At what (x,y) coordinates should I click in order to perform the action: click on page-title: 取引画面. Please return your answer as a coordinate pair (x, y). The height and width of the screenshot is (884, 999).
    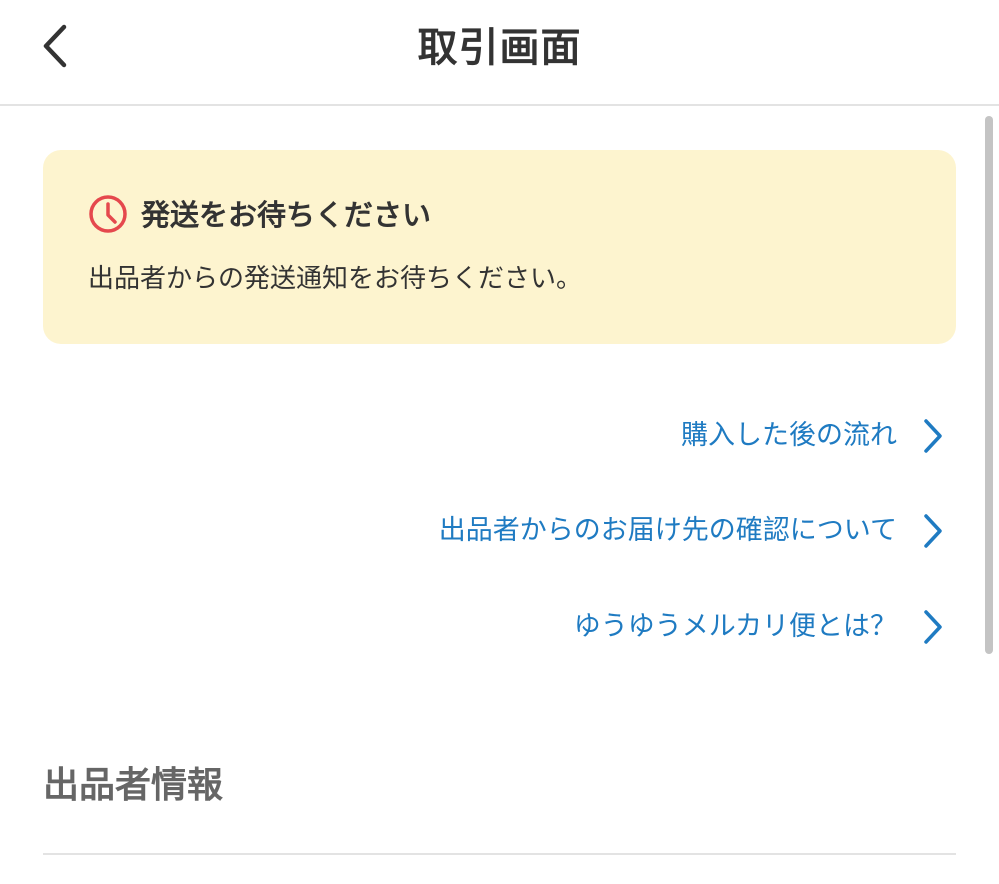
    Looking at the image, I should click on (499, 48).